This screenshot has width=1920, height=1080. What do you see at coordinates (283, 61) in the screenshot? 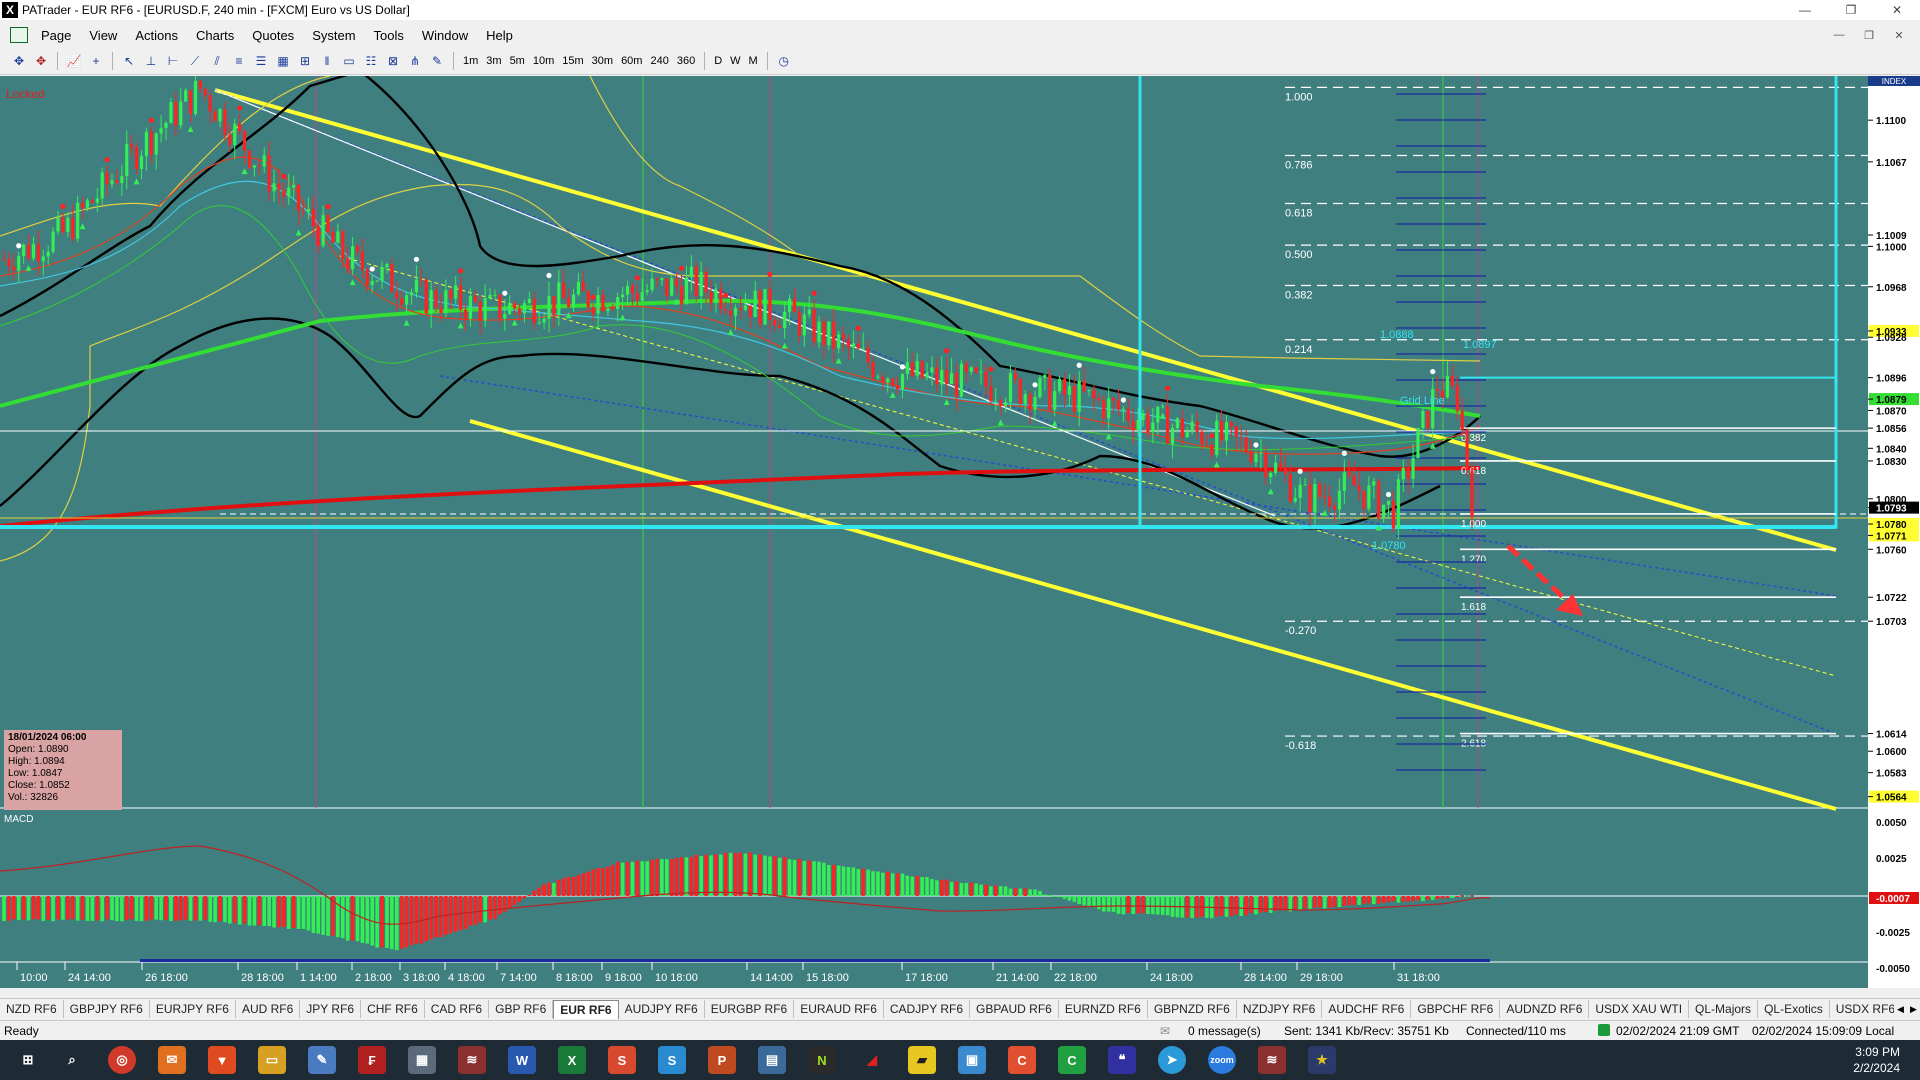
I see `grid-icon: ▦` at bounding box center [283, 61].